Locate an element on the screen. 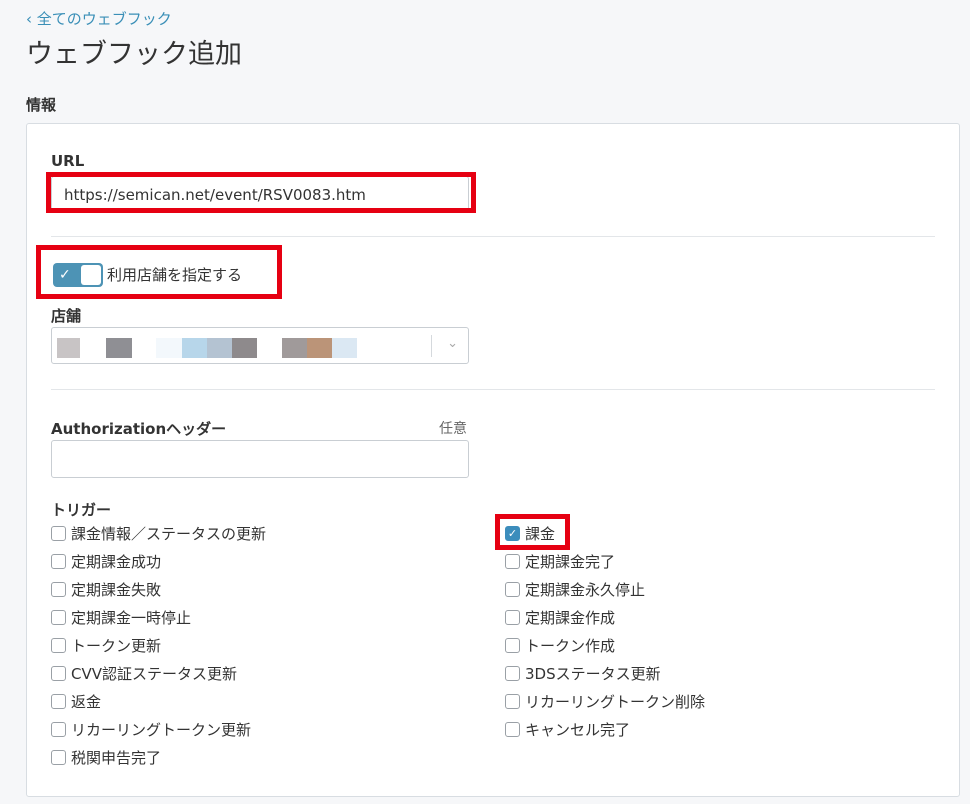 Image resolution: width=970 pixels, height=804 pixels. trigger-checkbox-item: リカーリングトークン削除 is located at coordinates (605, 701).